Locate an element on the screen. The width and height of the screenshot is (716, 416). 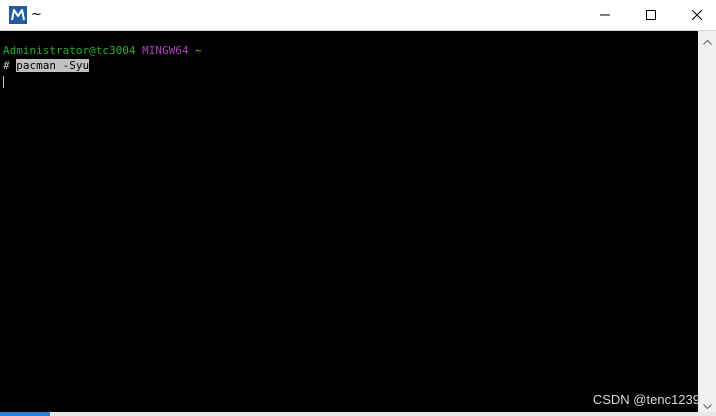
close-icon is located at coordinates (697, 15).